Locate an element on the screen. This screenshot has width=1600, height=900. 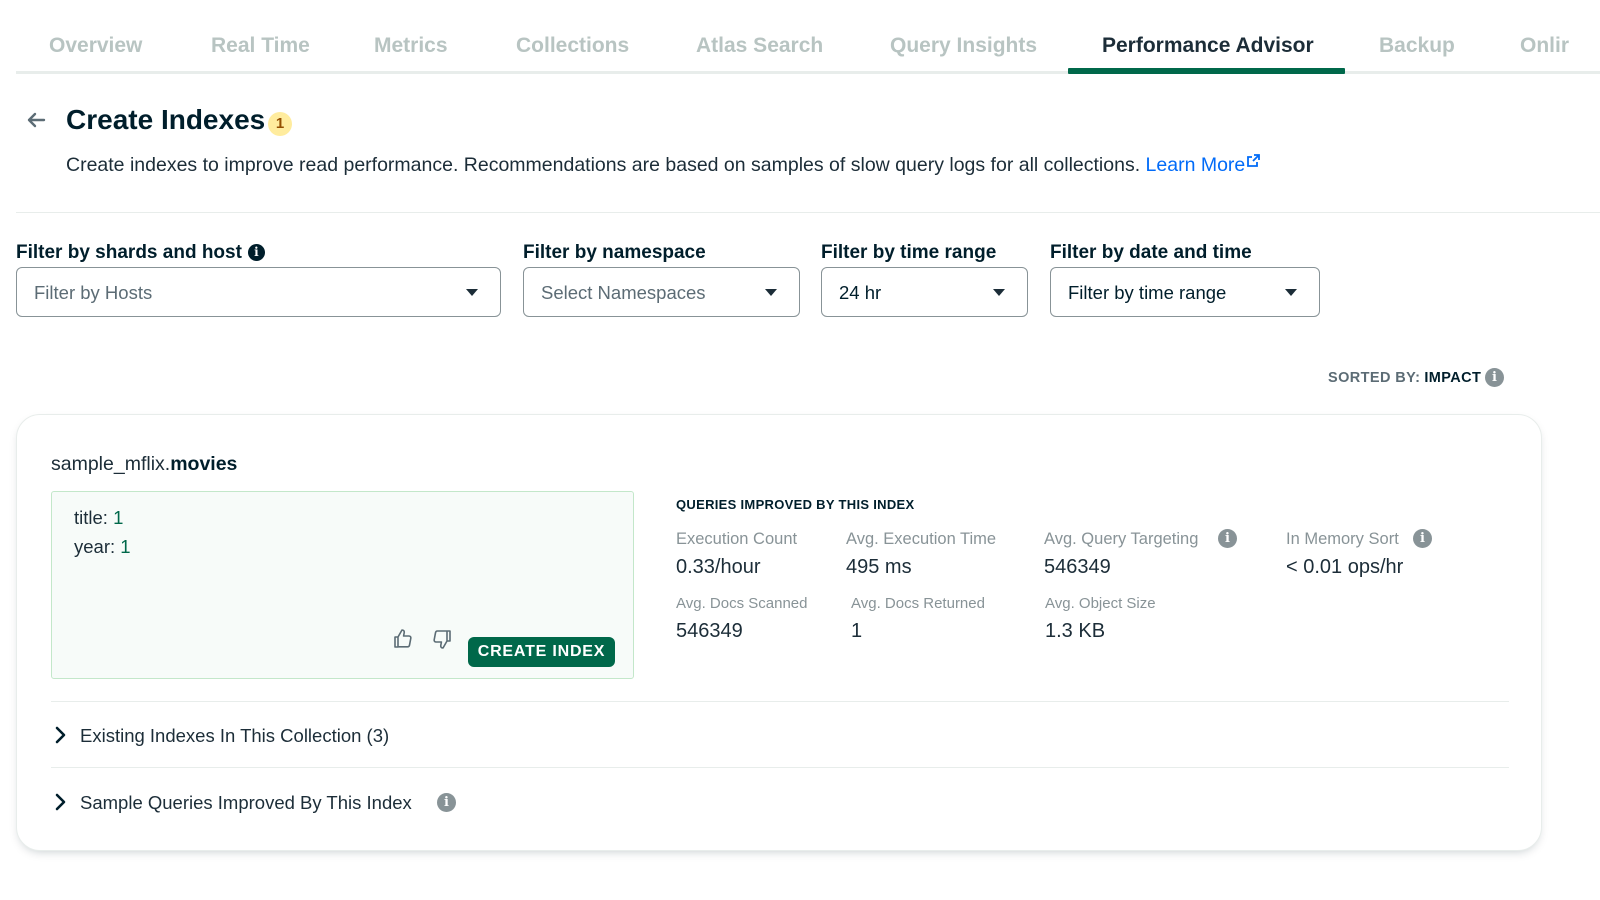
stats-heading: QUERIES IMPROVED BY THIS INDEX is located at coordinates (795, 504).